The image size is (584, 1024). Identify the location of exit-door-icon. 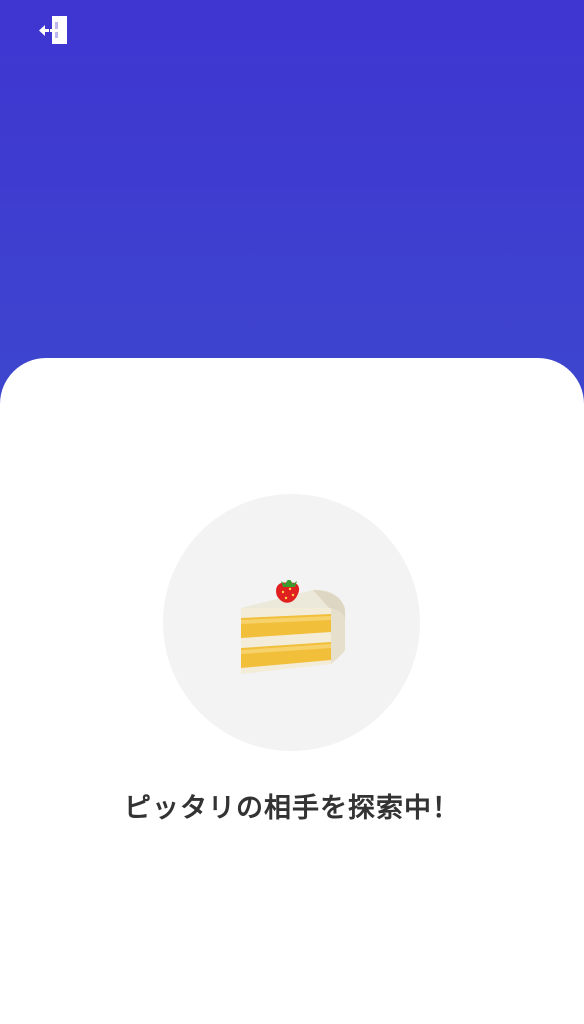
(53, 30).